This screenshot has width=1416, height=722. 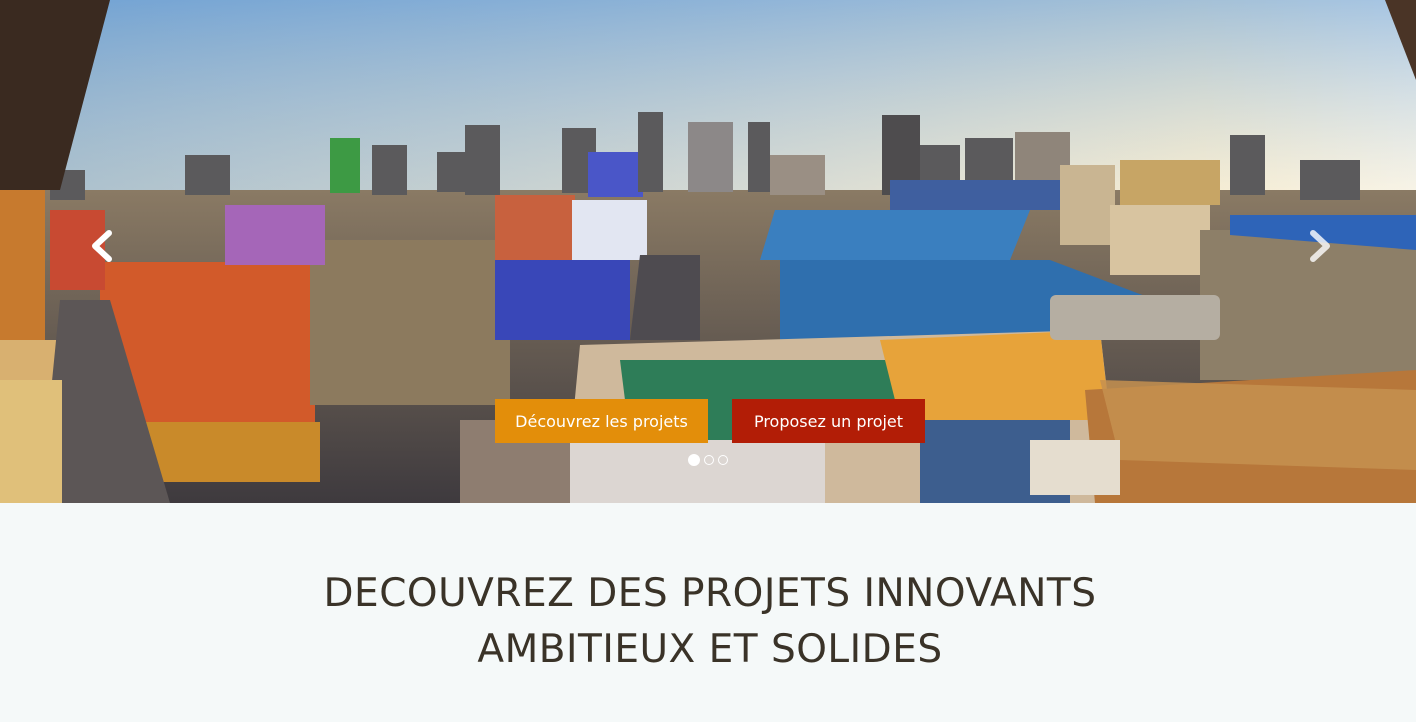 I want to click on headline-line-1: DECOUVREZ DES PROJETS INNOVANTS, so click(x=710, y=593).